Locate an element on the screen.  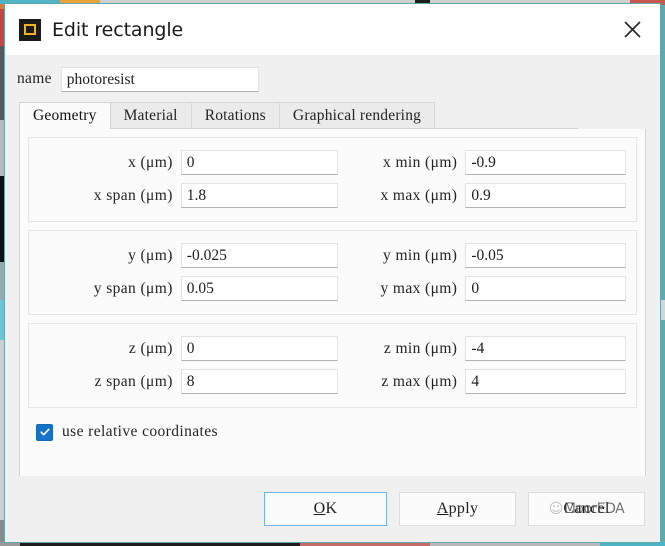
x-max-input: 0.9 is located at coordinates (545, 195).